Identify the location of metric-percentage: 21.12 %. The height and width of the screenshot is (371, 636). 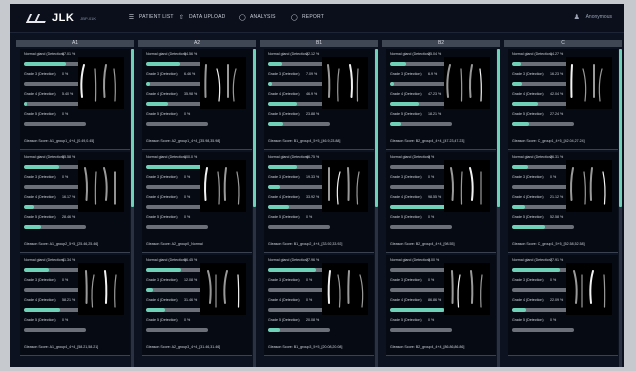
(557, 197).